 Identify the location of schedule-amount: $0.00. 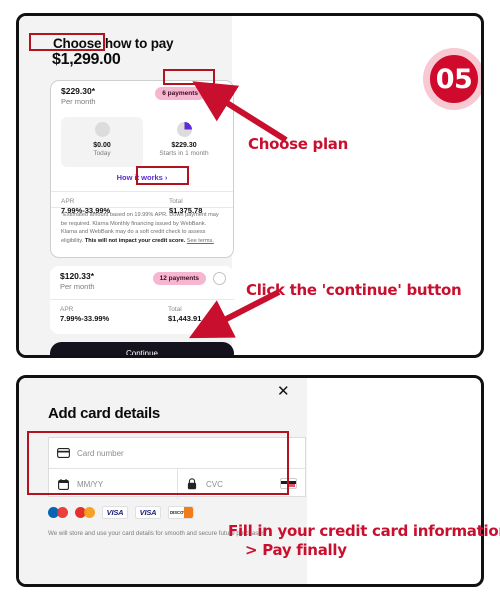
(102, 145).